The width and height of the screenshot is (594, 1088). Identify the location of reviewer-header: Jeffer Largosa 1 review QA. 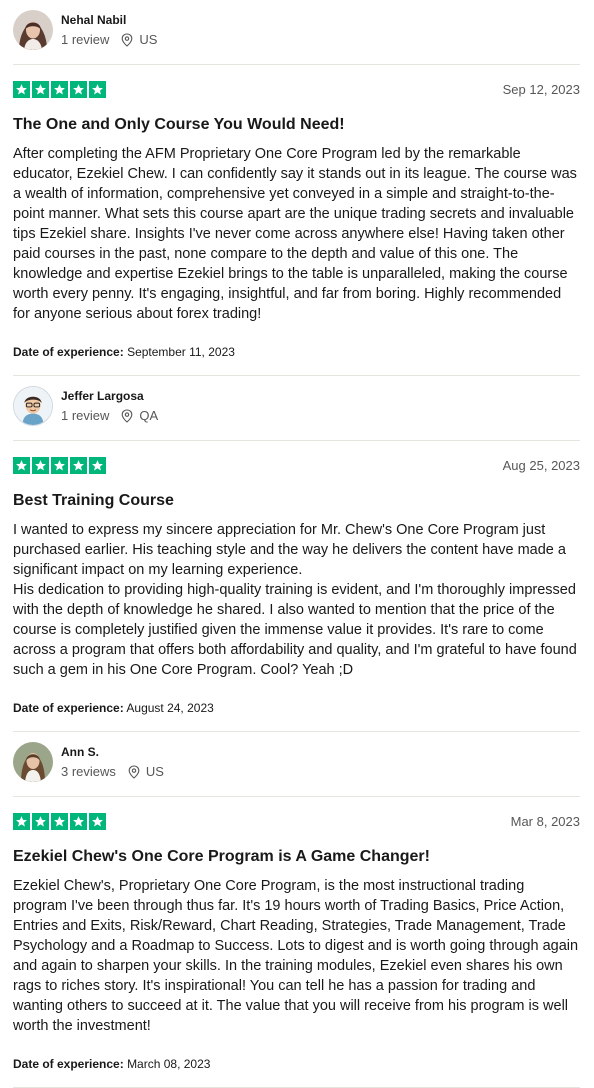
(296, 403).